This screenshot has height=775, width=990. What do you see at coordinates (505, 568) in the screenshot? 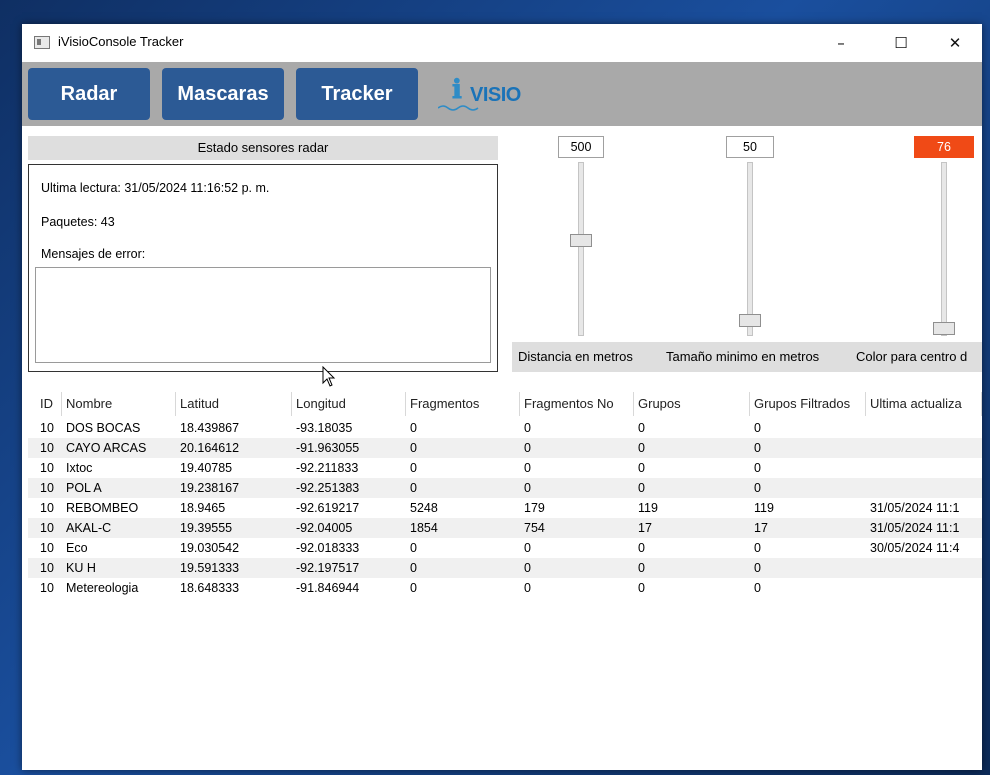
I see `table-row: 10 KU H 19.591333 -92.197517 0 0 0 0` at bounding box center [505, 568].